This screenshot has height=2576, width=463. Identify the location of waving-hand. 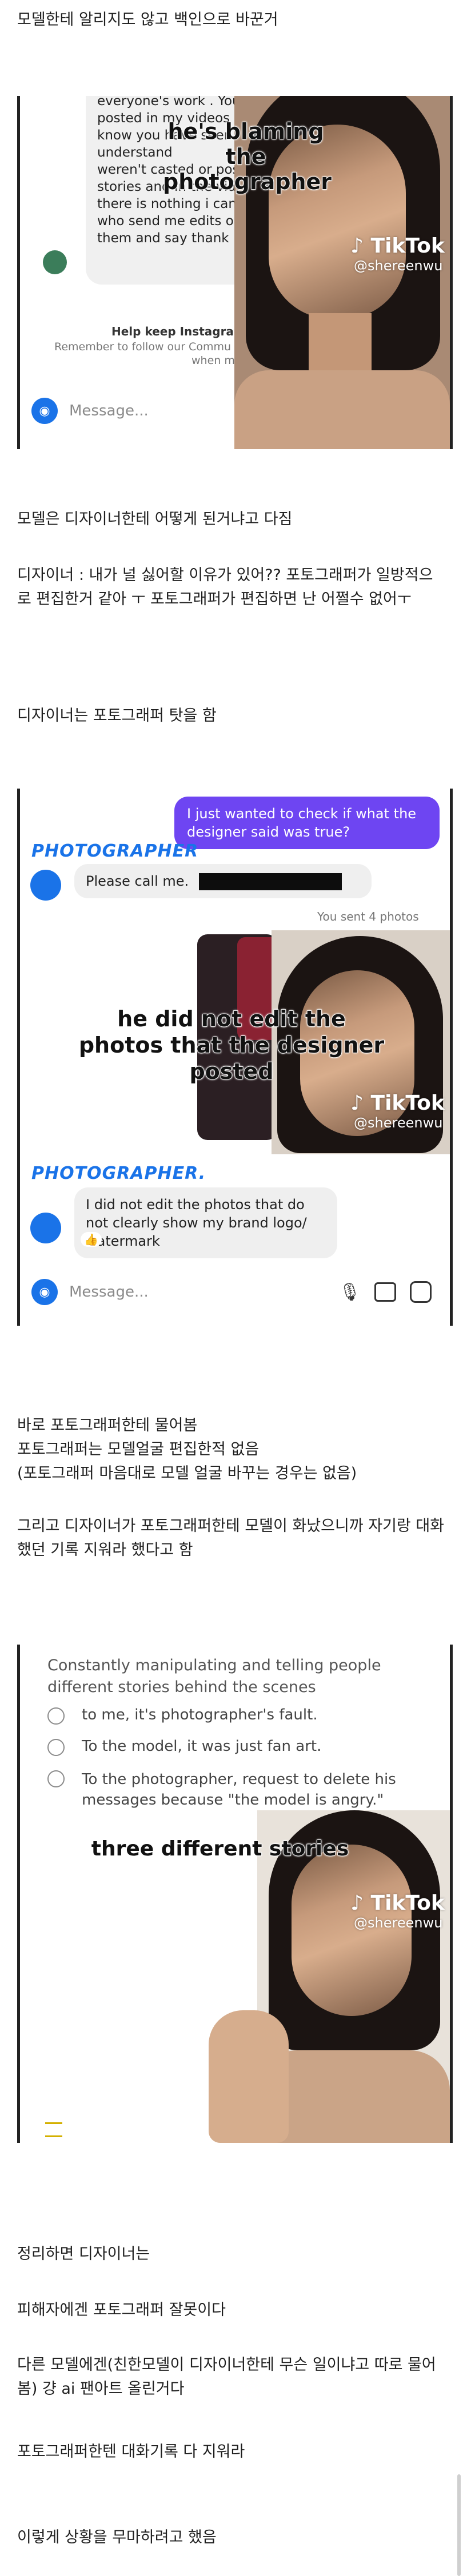
(249, 2076).